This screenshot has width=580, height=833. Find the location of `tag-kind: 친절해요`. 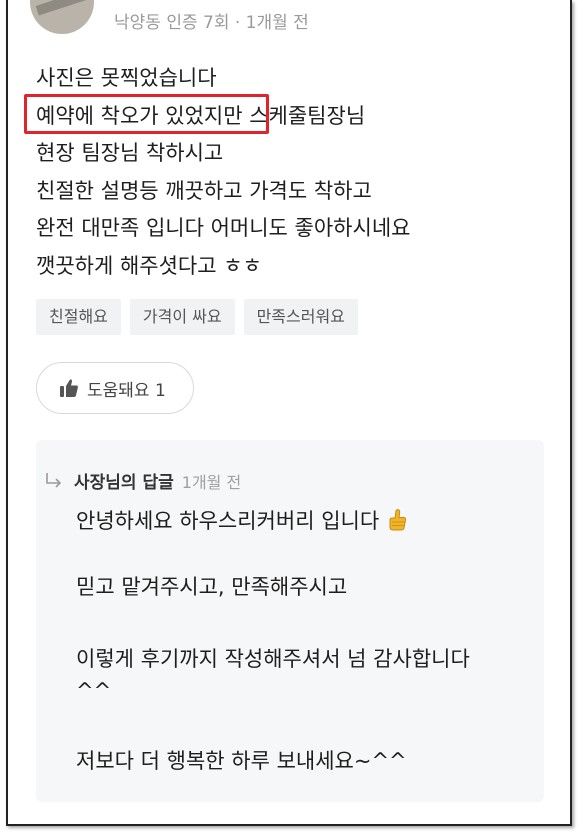

tag-kind: 친절해요 is located at coordinates (78, 317).